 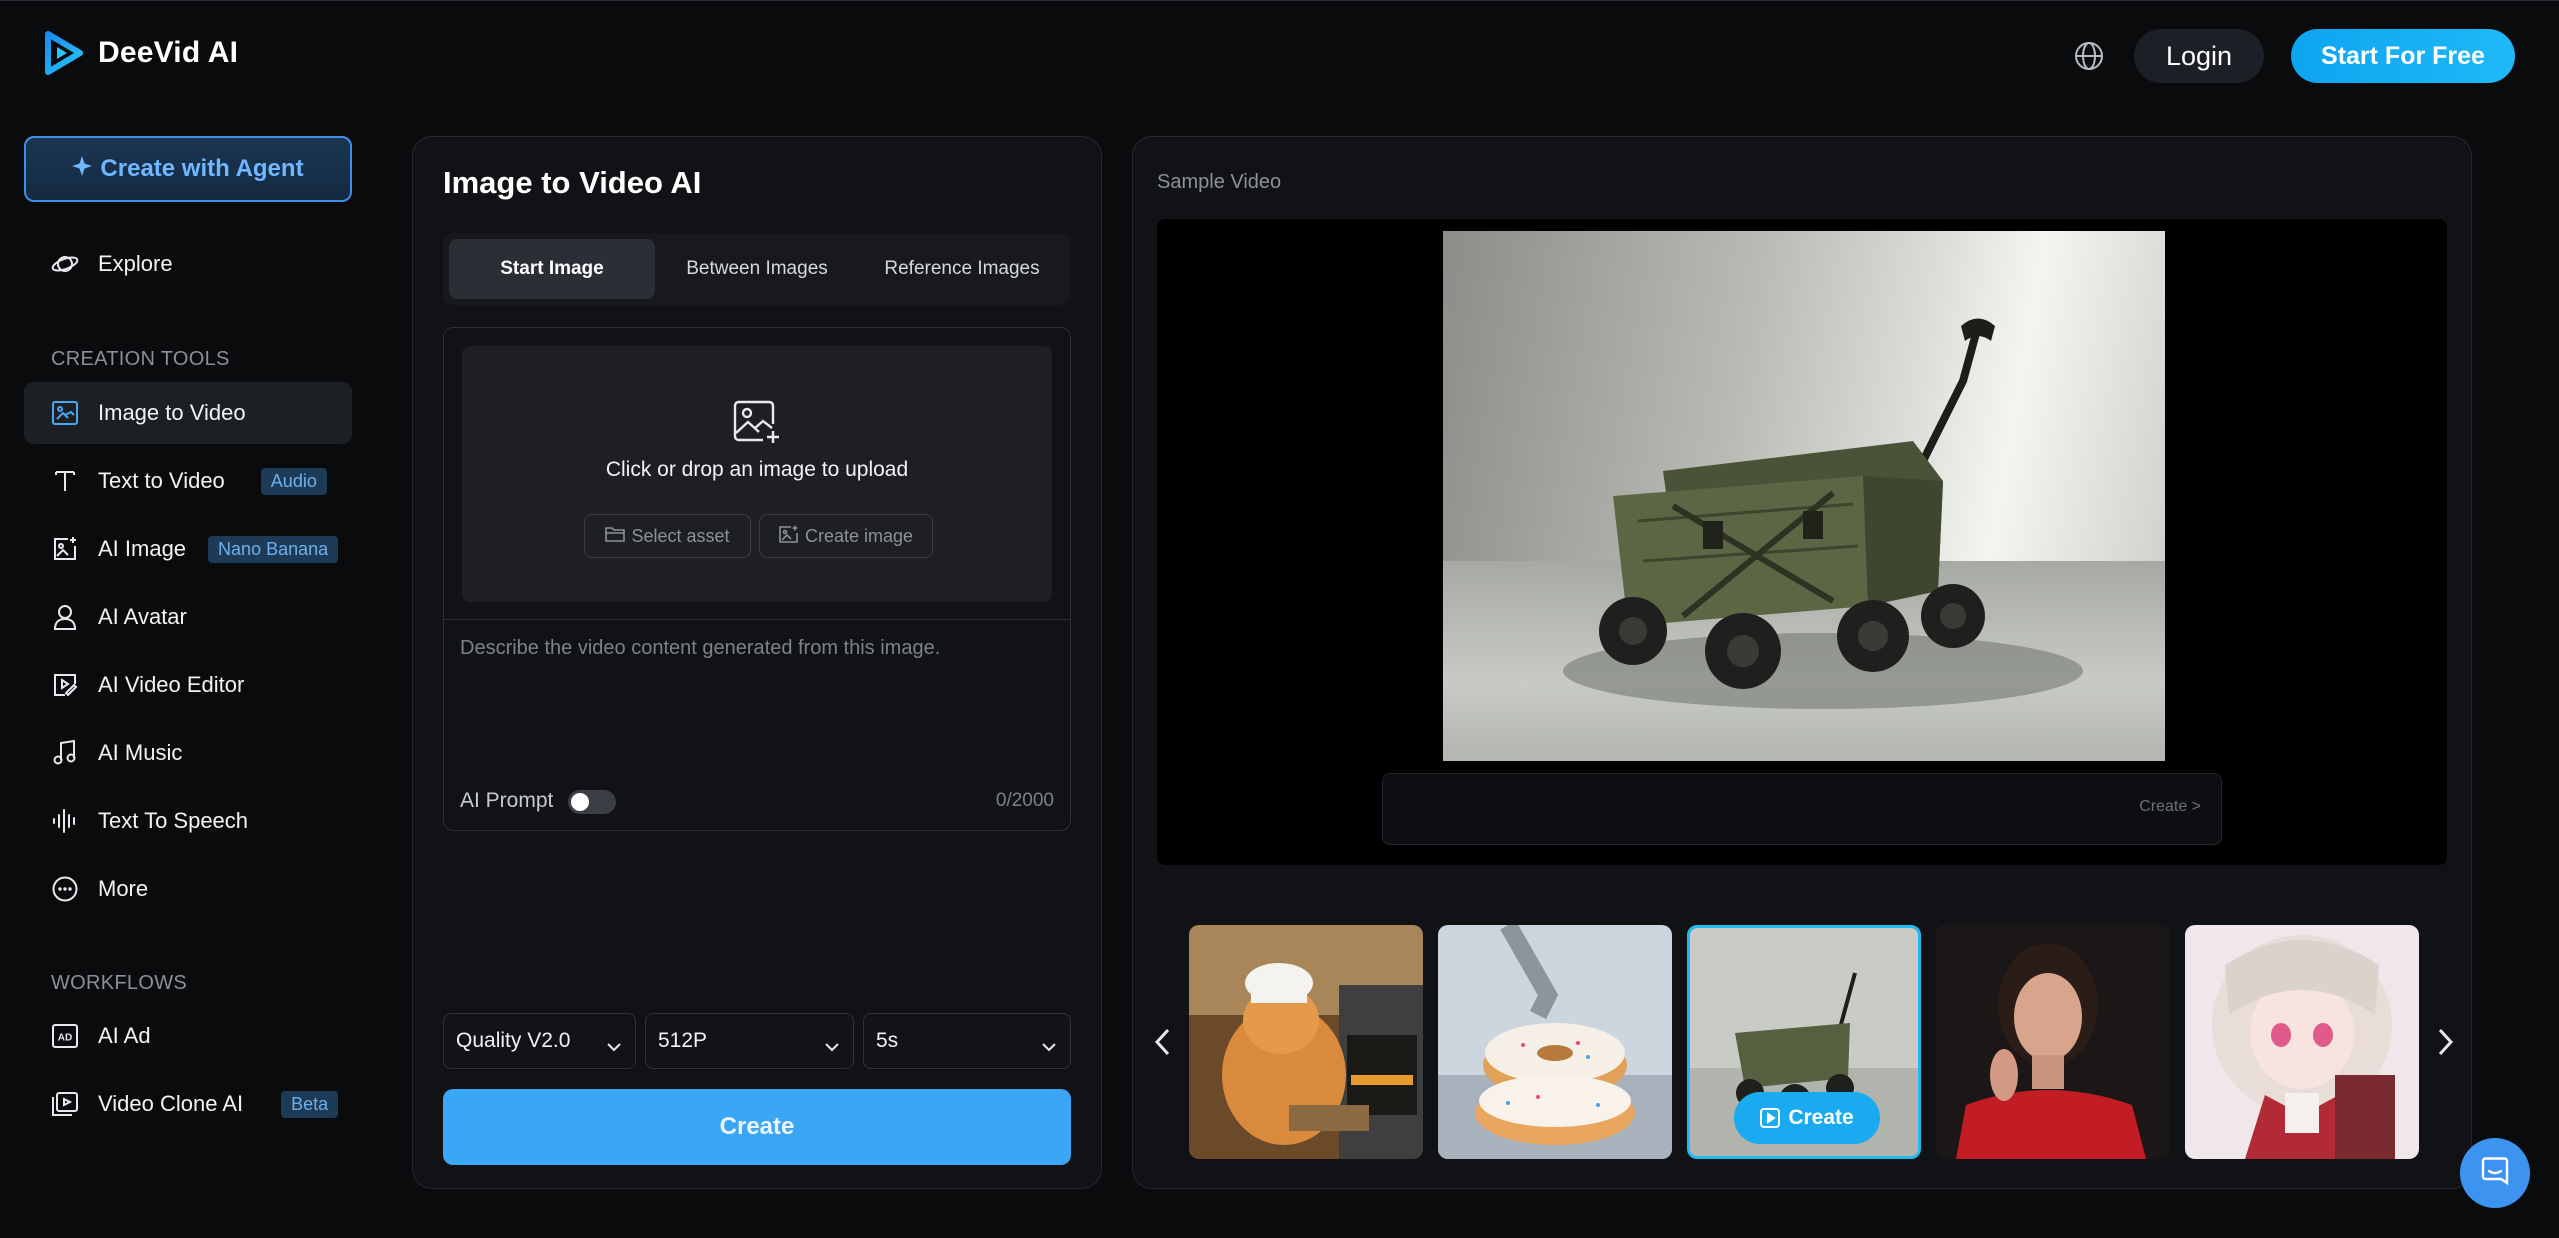 I want to click on video-edit-icon, so click(x=65, y=685).